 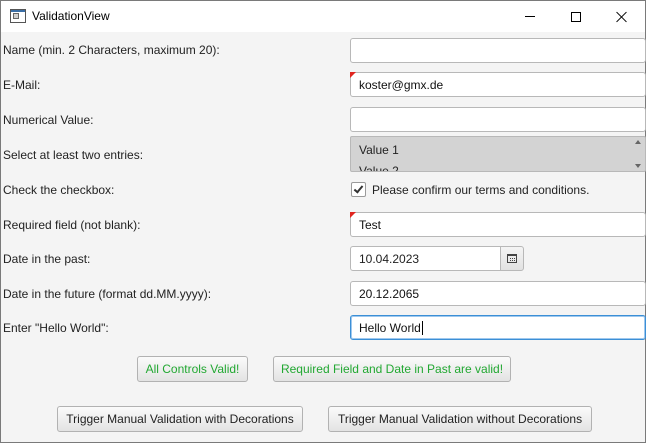 I want to click on minimize-icon, so click(x=530, y=16).